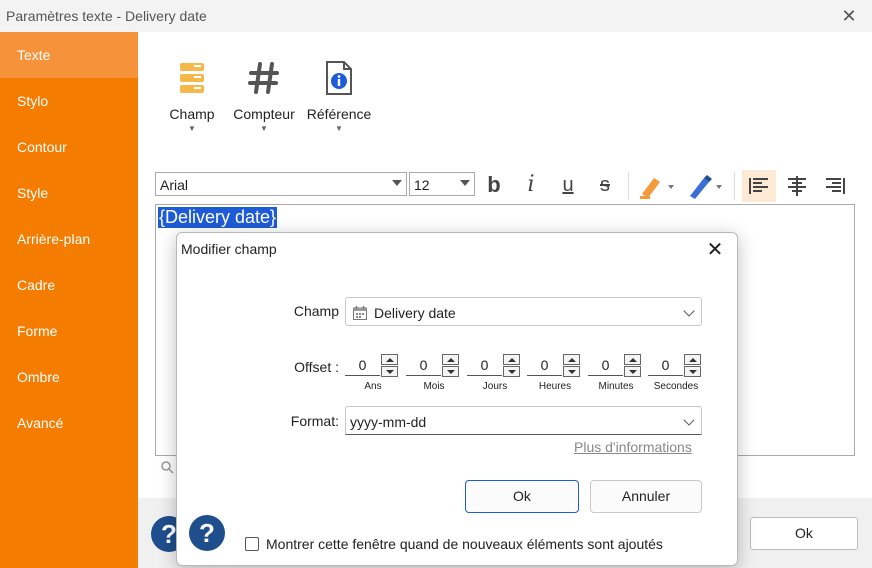 This screenshot has height=568, width=872. I want to click on align-left-button, so click(759, 186).